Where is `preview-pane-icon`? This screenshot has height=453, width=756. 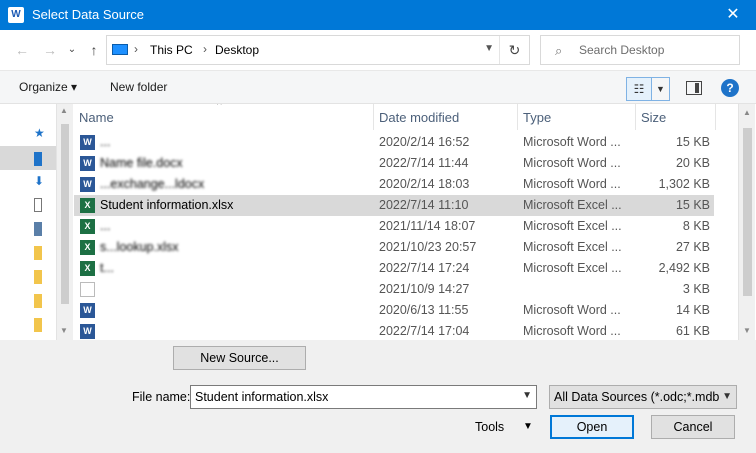
preview-pane-icon is located at coordinates (694, 88).